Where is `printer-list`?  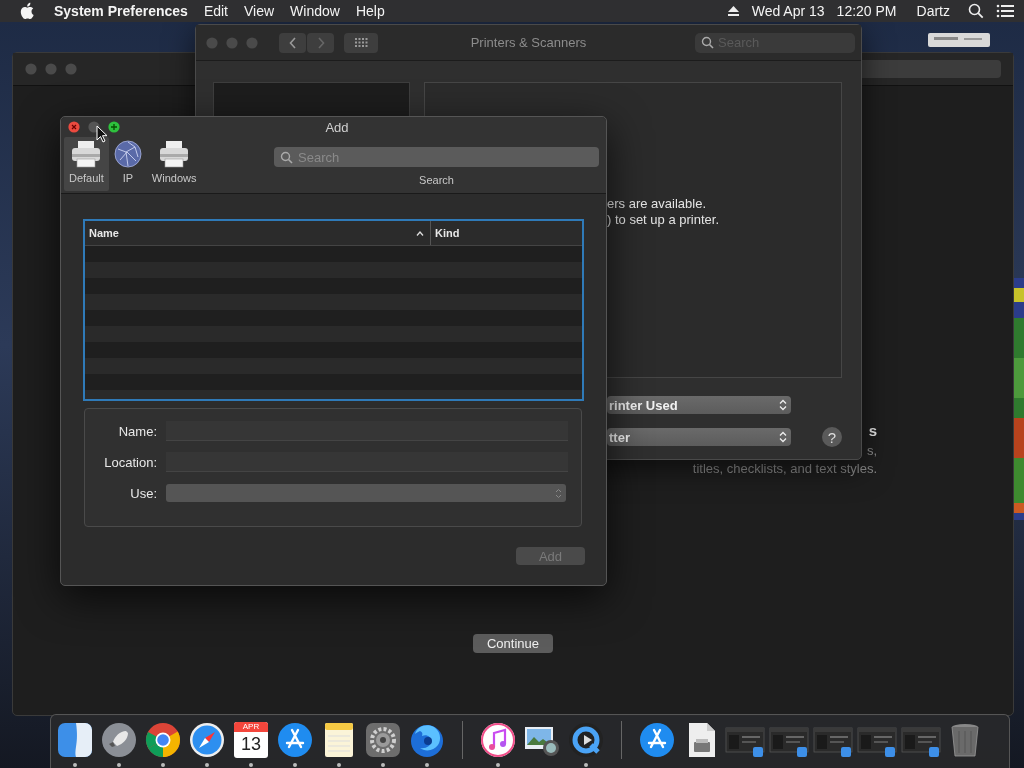 printer-list is located at coordinates (311, 99).